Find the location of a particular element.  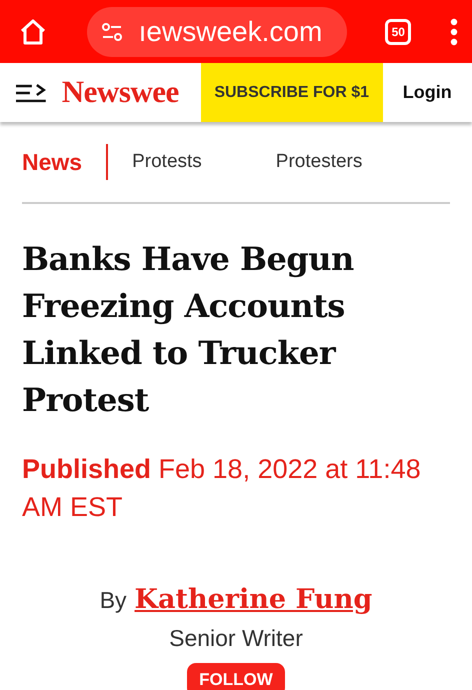

menu-icon is located at coordinates (31, 92).